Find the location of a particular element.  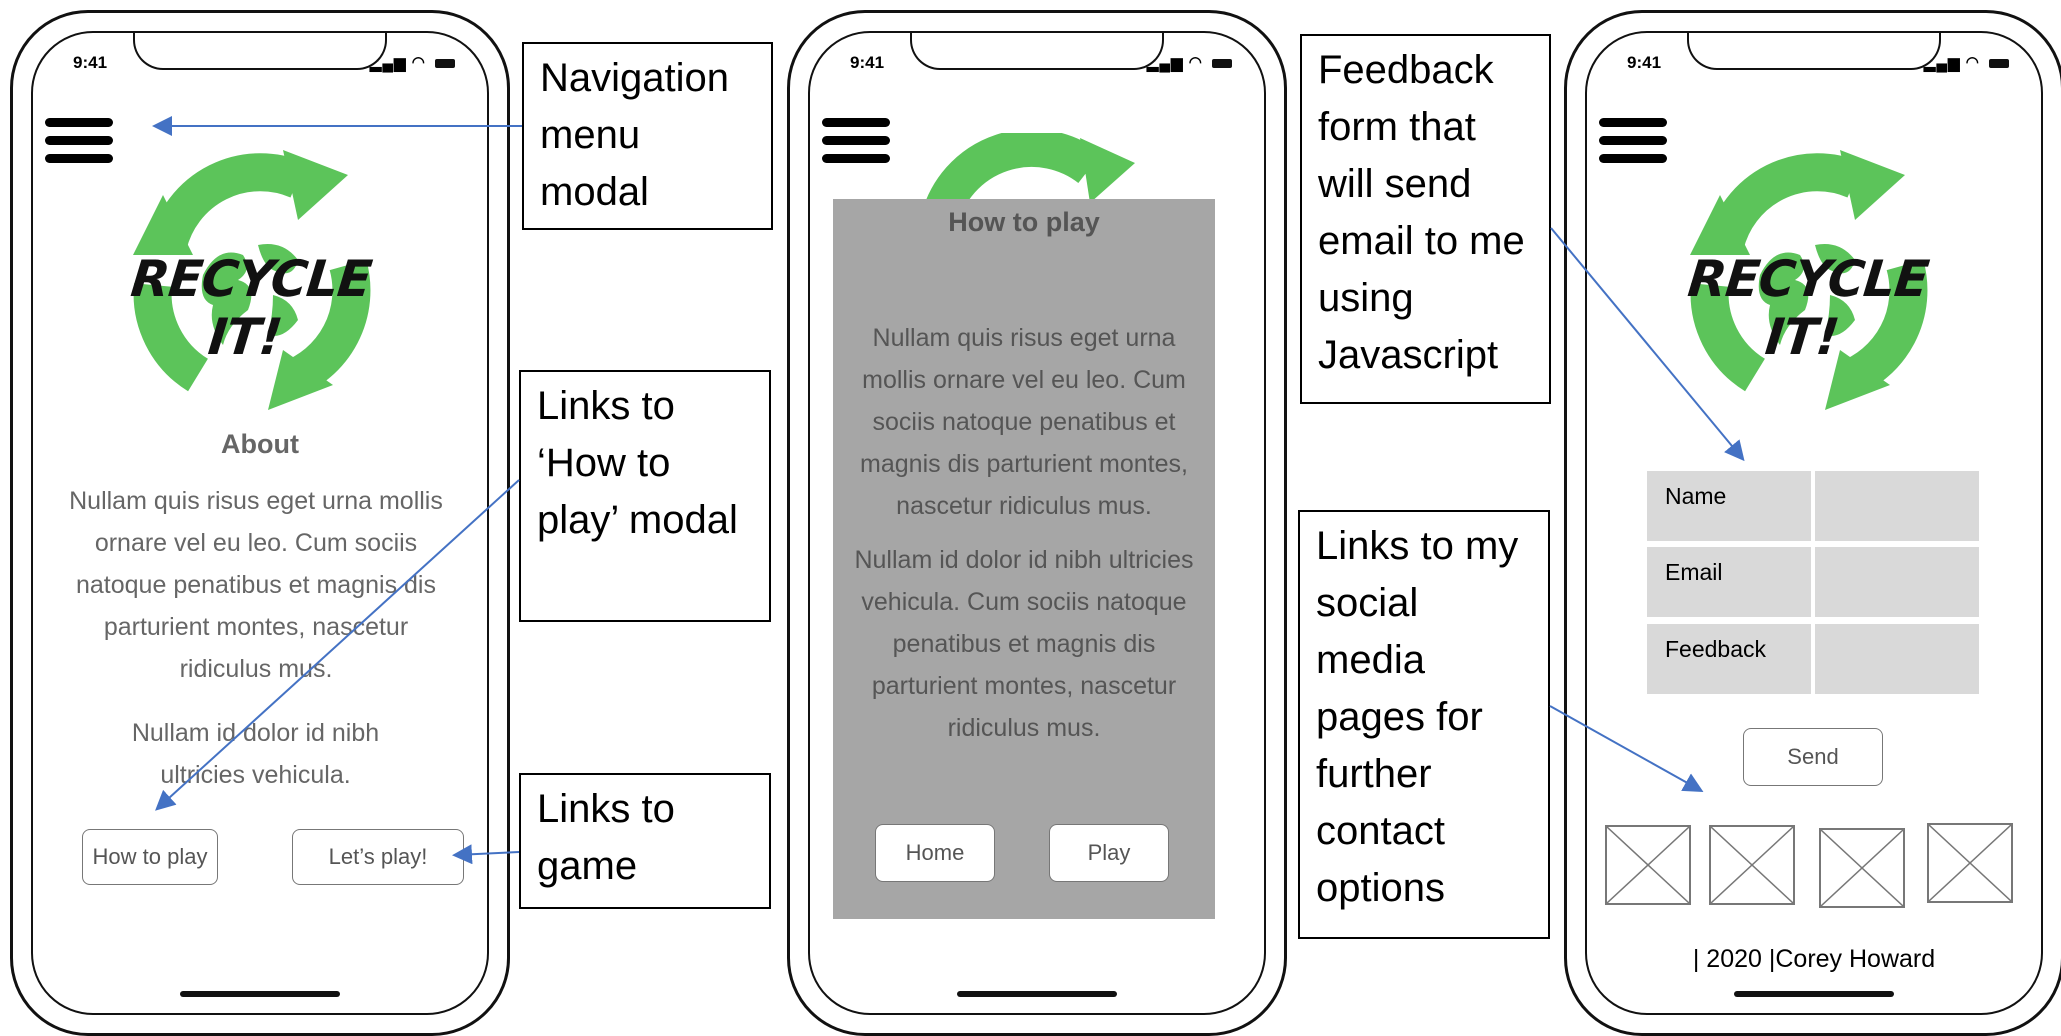

callout-navigation-menu: Navigation menu modal is located at coordinates (647, 136).